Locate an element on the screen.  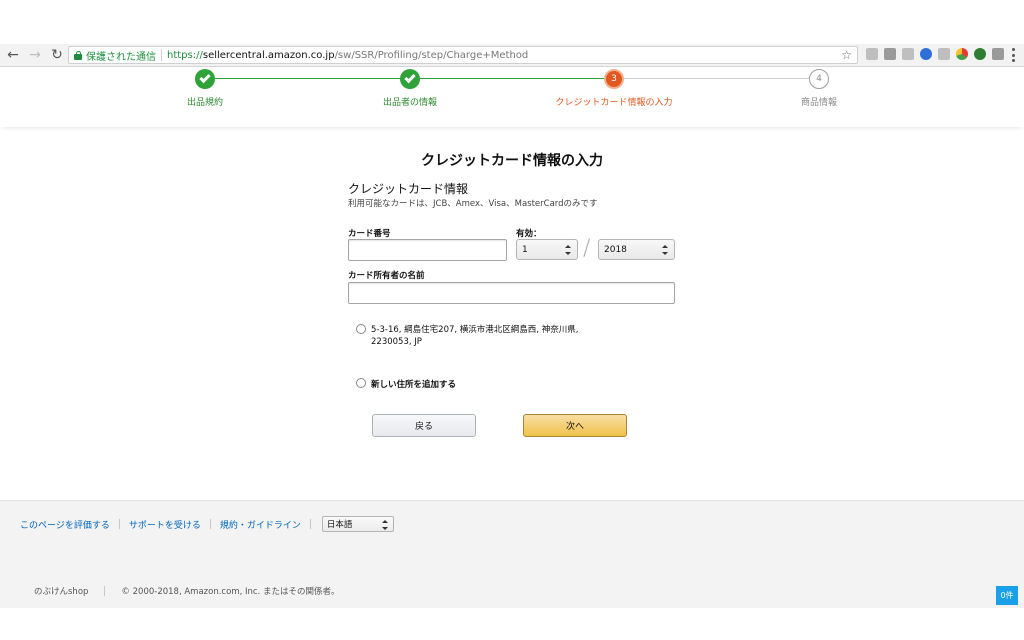
step-terms: 出品規約 is located at coordinates (205, 88).